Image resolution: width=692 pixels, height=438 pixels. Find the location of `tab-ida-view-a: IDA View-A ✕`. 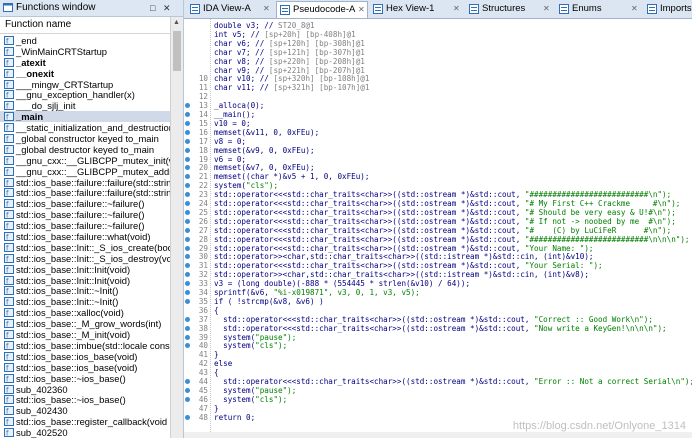

tab-ida-view-a: IDA View-A ✕ is located at coordinates (229, 9).